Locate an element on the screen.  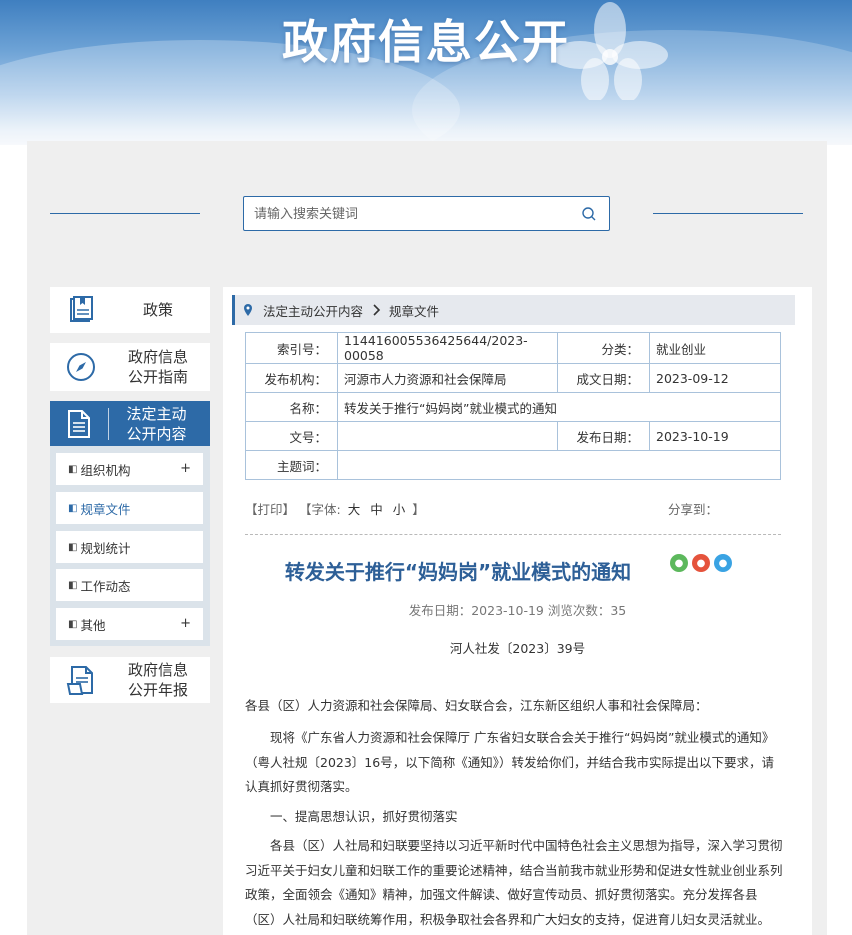
subnav-item-regulations: ◧ 规章文件 is located at coordinates (129, 508).